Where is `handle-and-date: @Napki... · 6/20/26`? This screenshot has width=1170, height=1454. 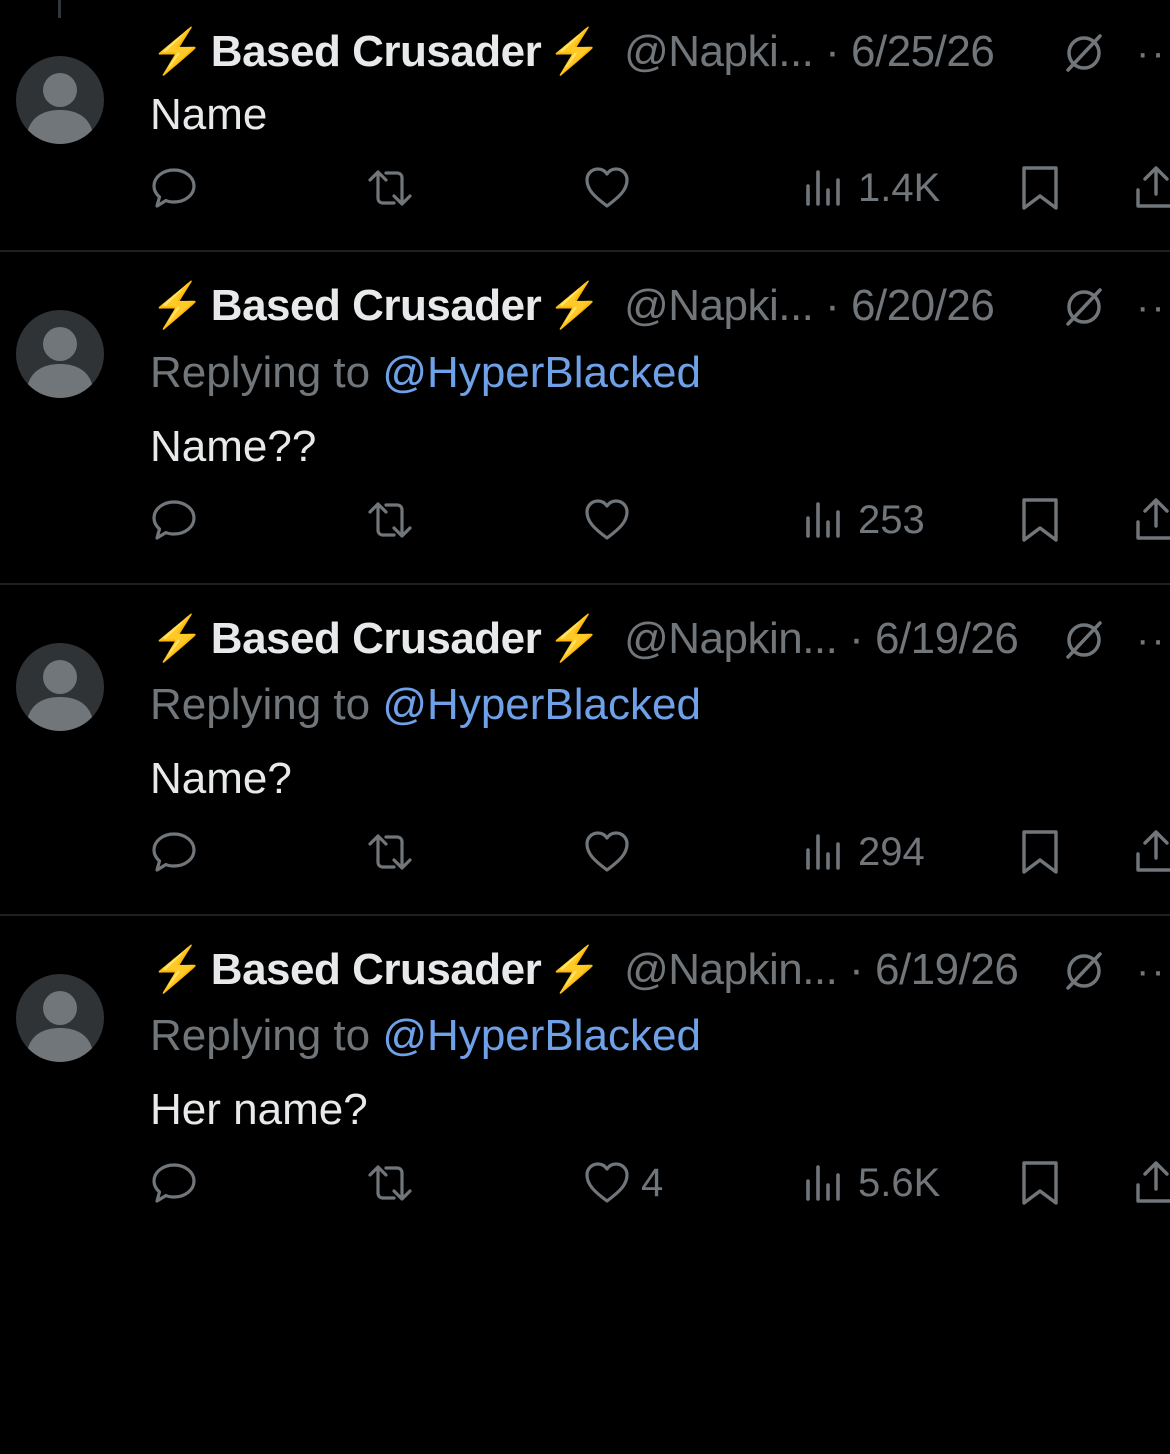 handle-and-date: @Napki... · 6/20/26 is located at coordinates (809, 306).